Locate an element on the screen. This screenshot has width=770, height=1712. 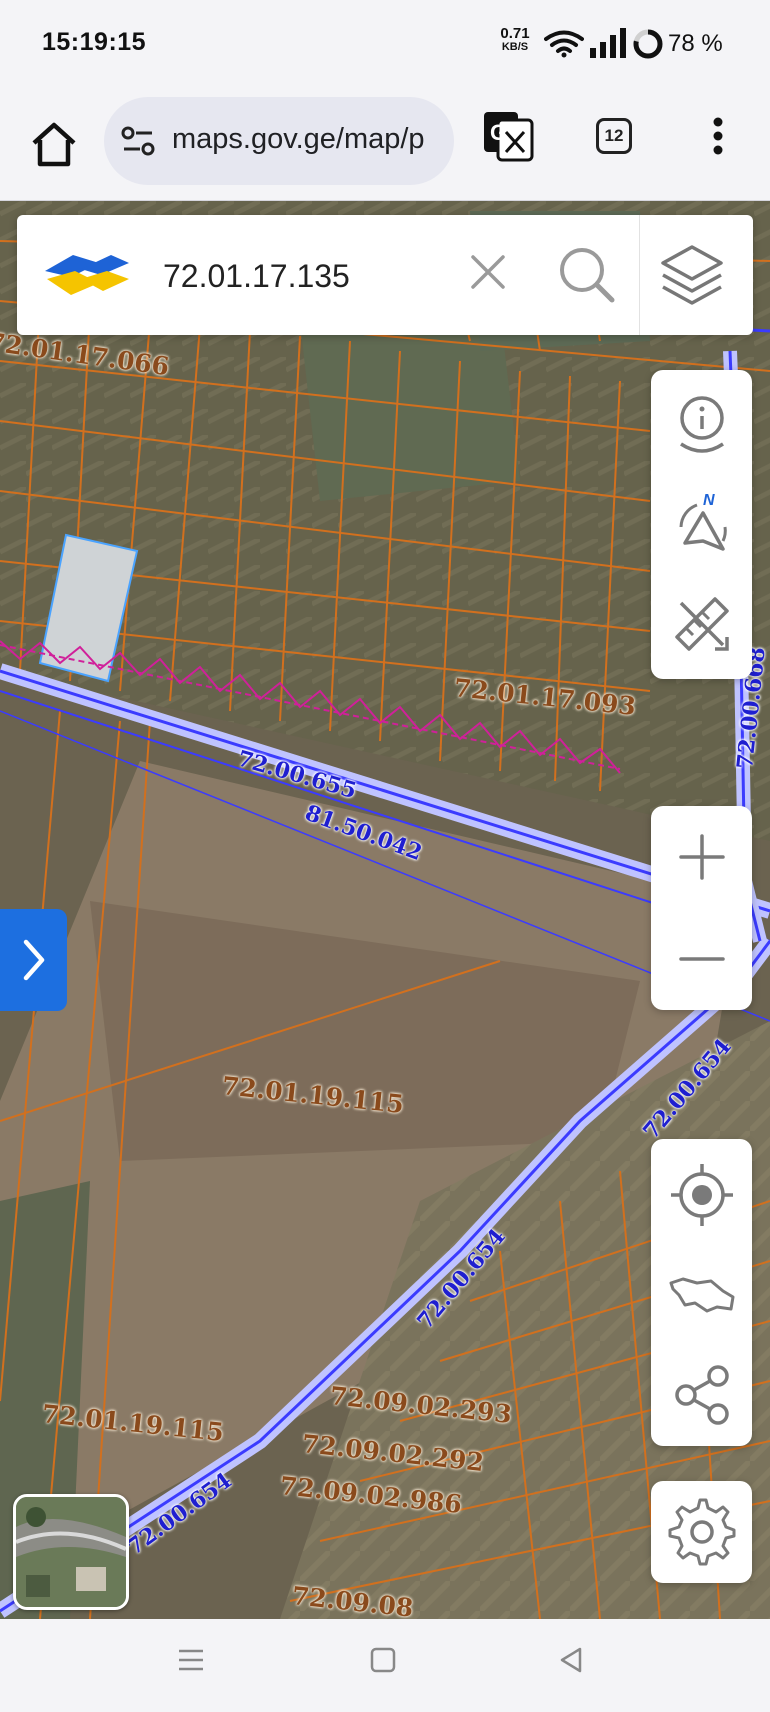
address-bar: maps.gov.ge/map/p is located at coordinates (279, 141).